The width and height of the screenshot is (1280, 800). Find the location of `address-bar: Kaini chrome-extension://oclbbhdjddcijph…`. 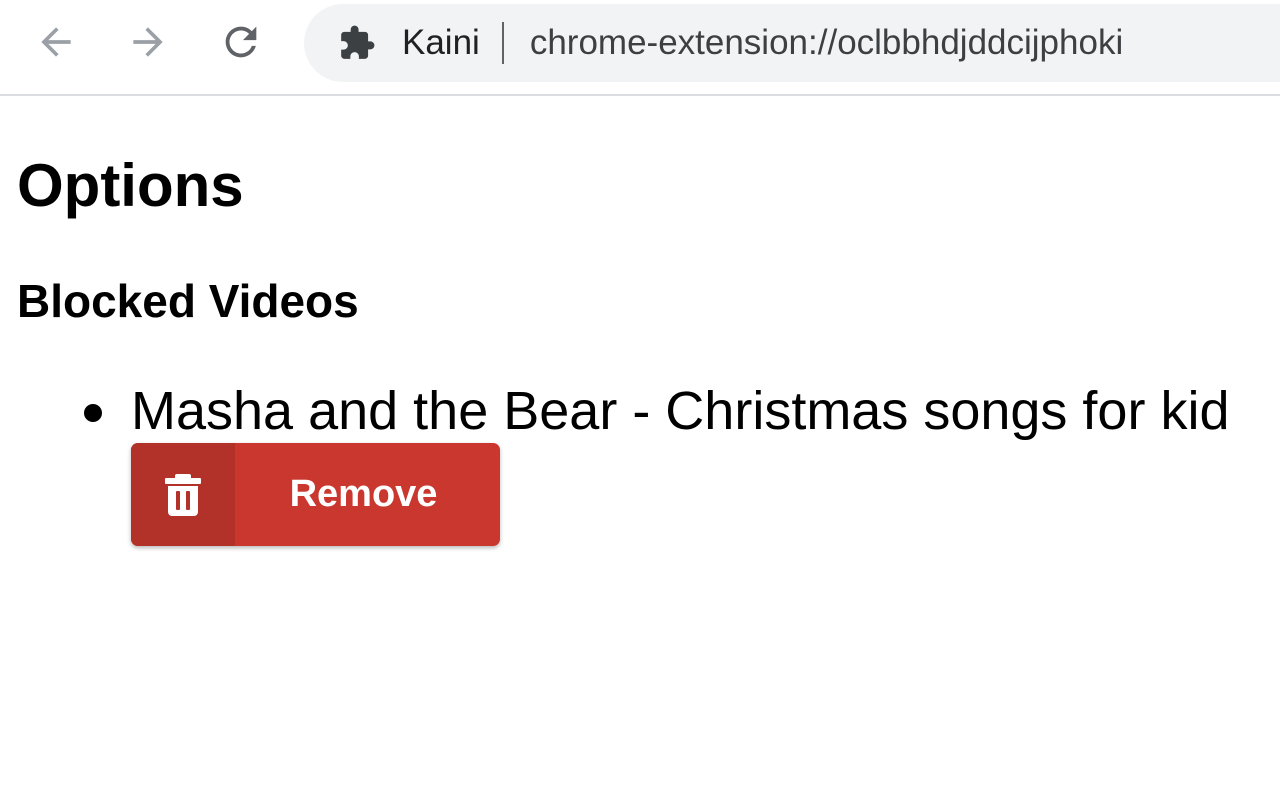

address-bar: Kaini chrome-extension://oclbbhdjddcijph… is located at coordinates (792, 43).